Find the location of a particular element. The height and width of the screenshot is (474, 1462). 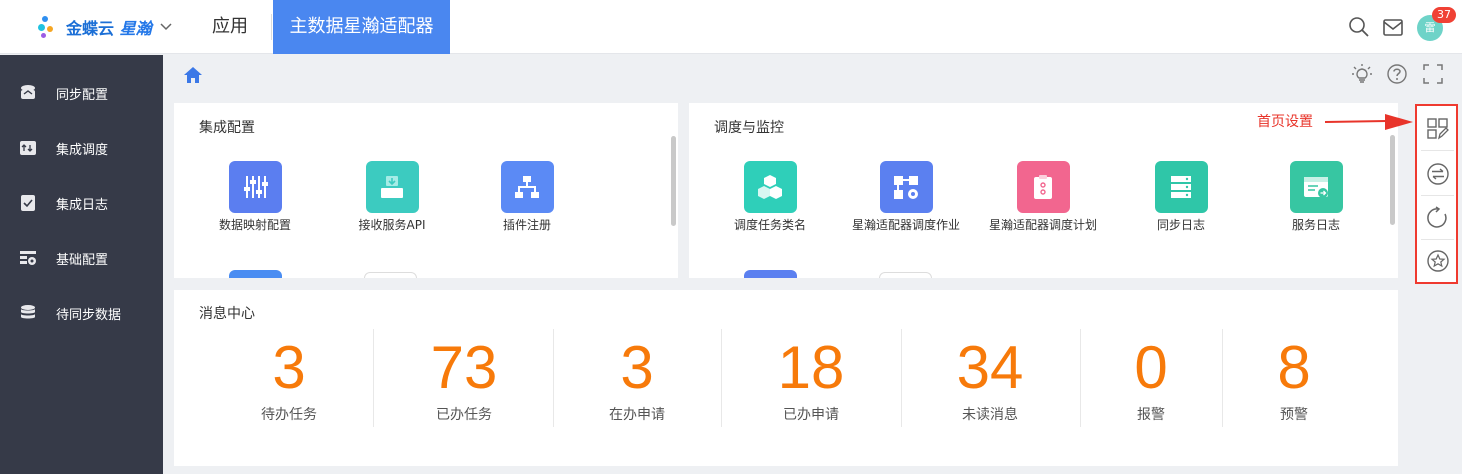

lightbulb-icon is located at coordinates (1362, 74).